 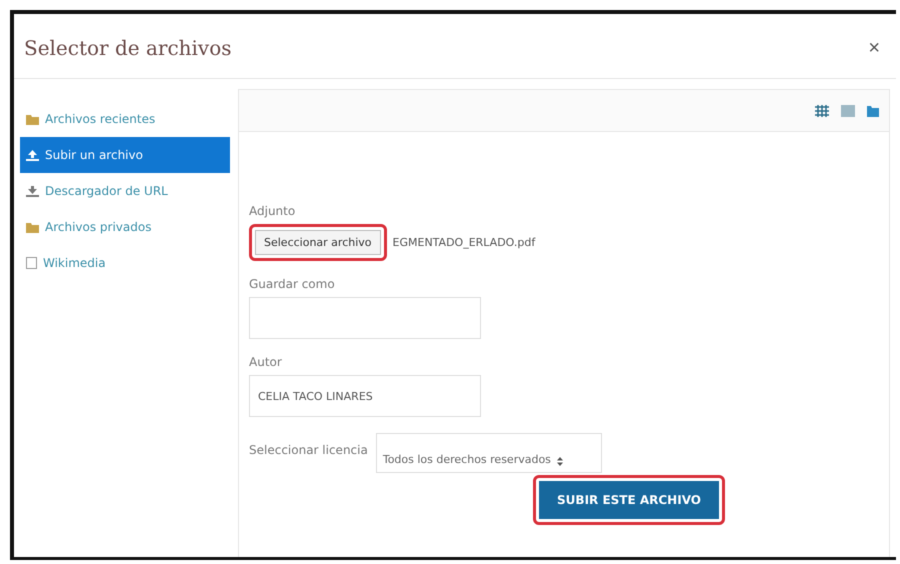 What do you see at coordinates (292, 284) in the screenshot?
I see `field-label: Guardar como` at bounding box center [292, 284].